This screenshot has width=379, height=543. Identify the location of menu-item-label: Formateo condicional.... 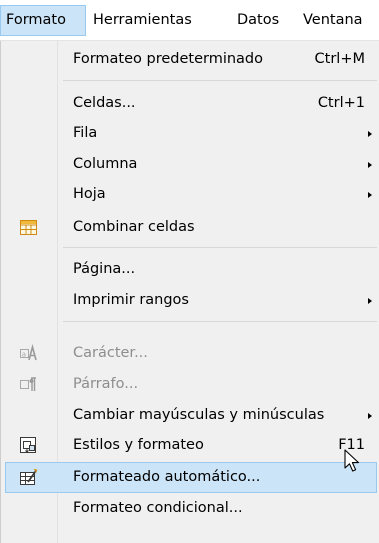
(158, 508).